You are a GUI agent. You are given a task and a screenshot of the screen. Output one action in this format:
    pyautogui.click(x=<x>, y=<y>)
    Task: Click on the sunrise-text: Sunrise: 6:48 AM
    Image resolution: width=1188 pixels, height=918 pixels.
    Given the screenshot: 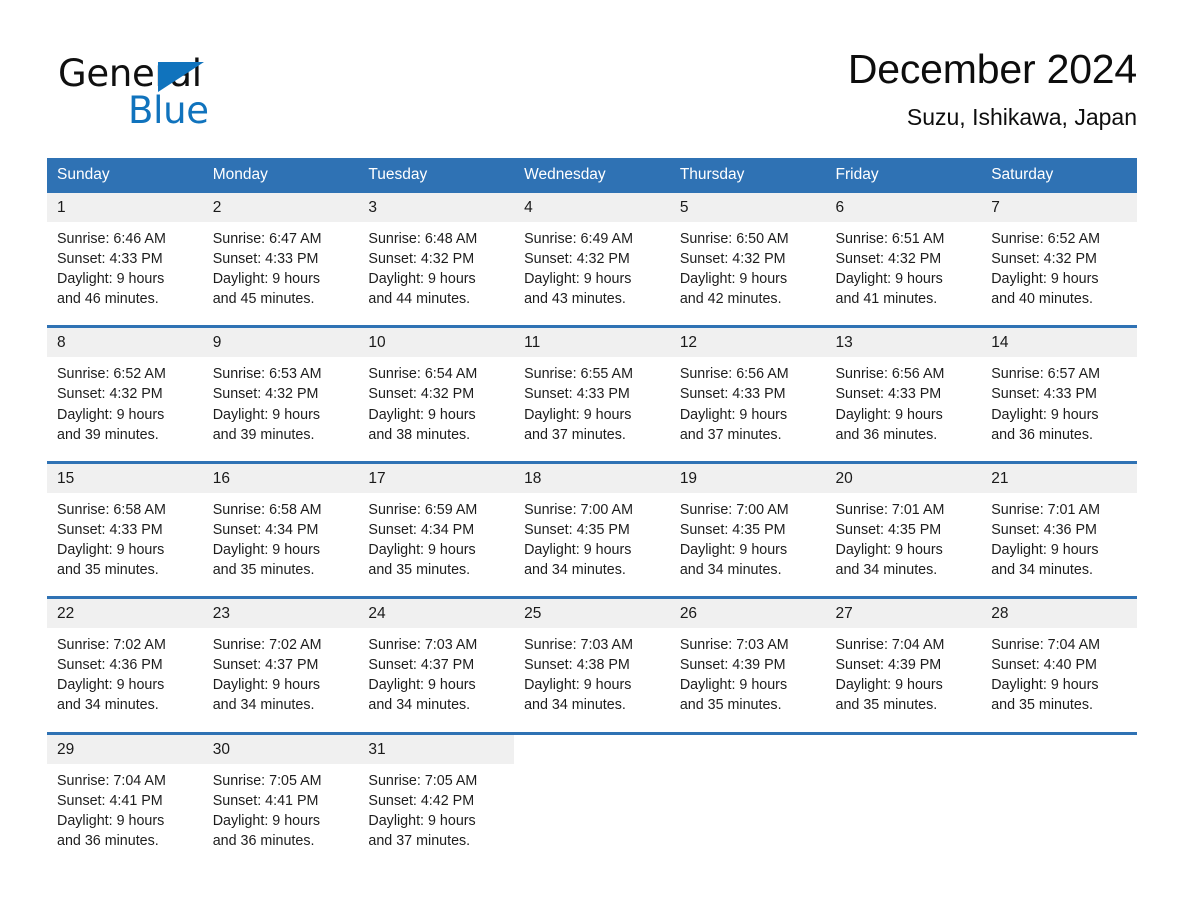 What is the action you would take?
    pyautogui.click(x=423, y=239)
    